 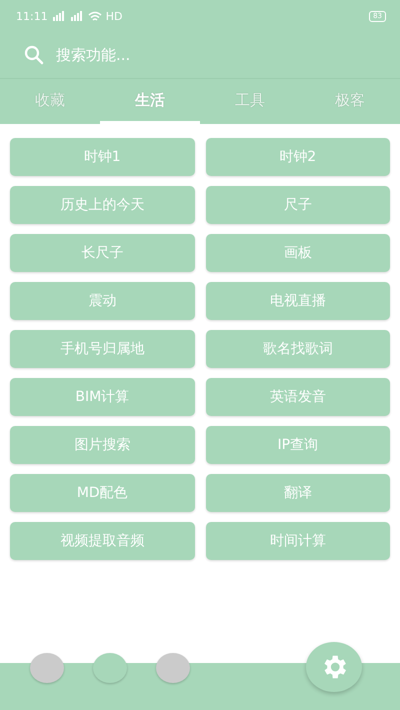 What do you see at coordinates (298, 445) in the screenshot?
I see `feature-button: IP查询` at bounding box center [298, 445].